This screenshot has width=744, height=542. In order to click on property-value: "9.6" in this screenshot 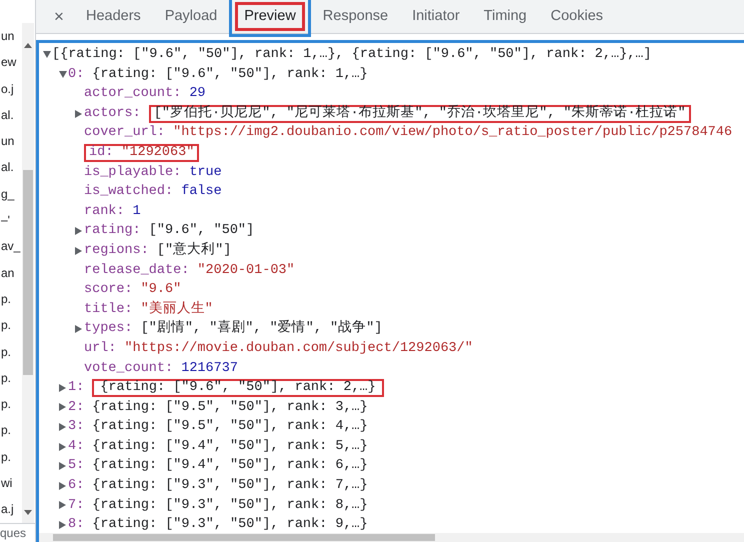, I will do `click(161, 290)`.